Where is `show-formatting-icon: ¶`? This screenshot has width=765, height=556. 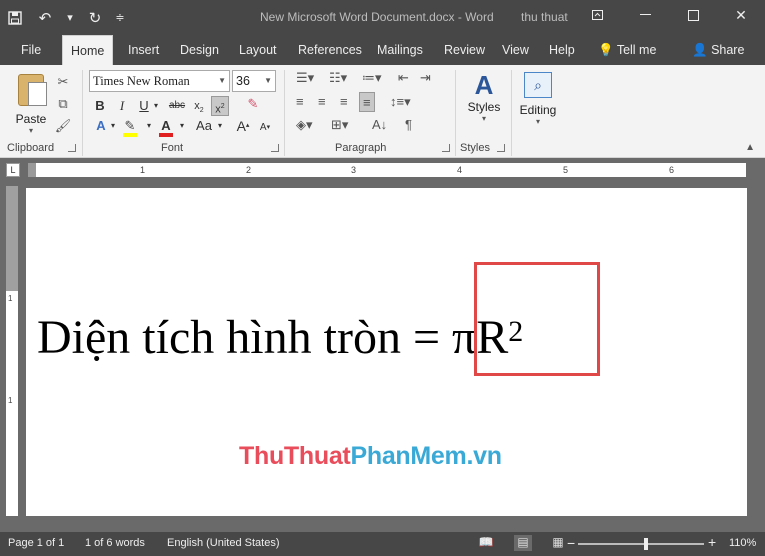
show-formatting-icon: ¶ is located at coordinates (408, 125).